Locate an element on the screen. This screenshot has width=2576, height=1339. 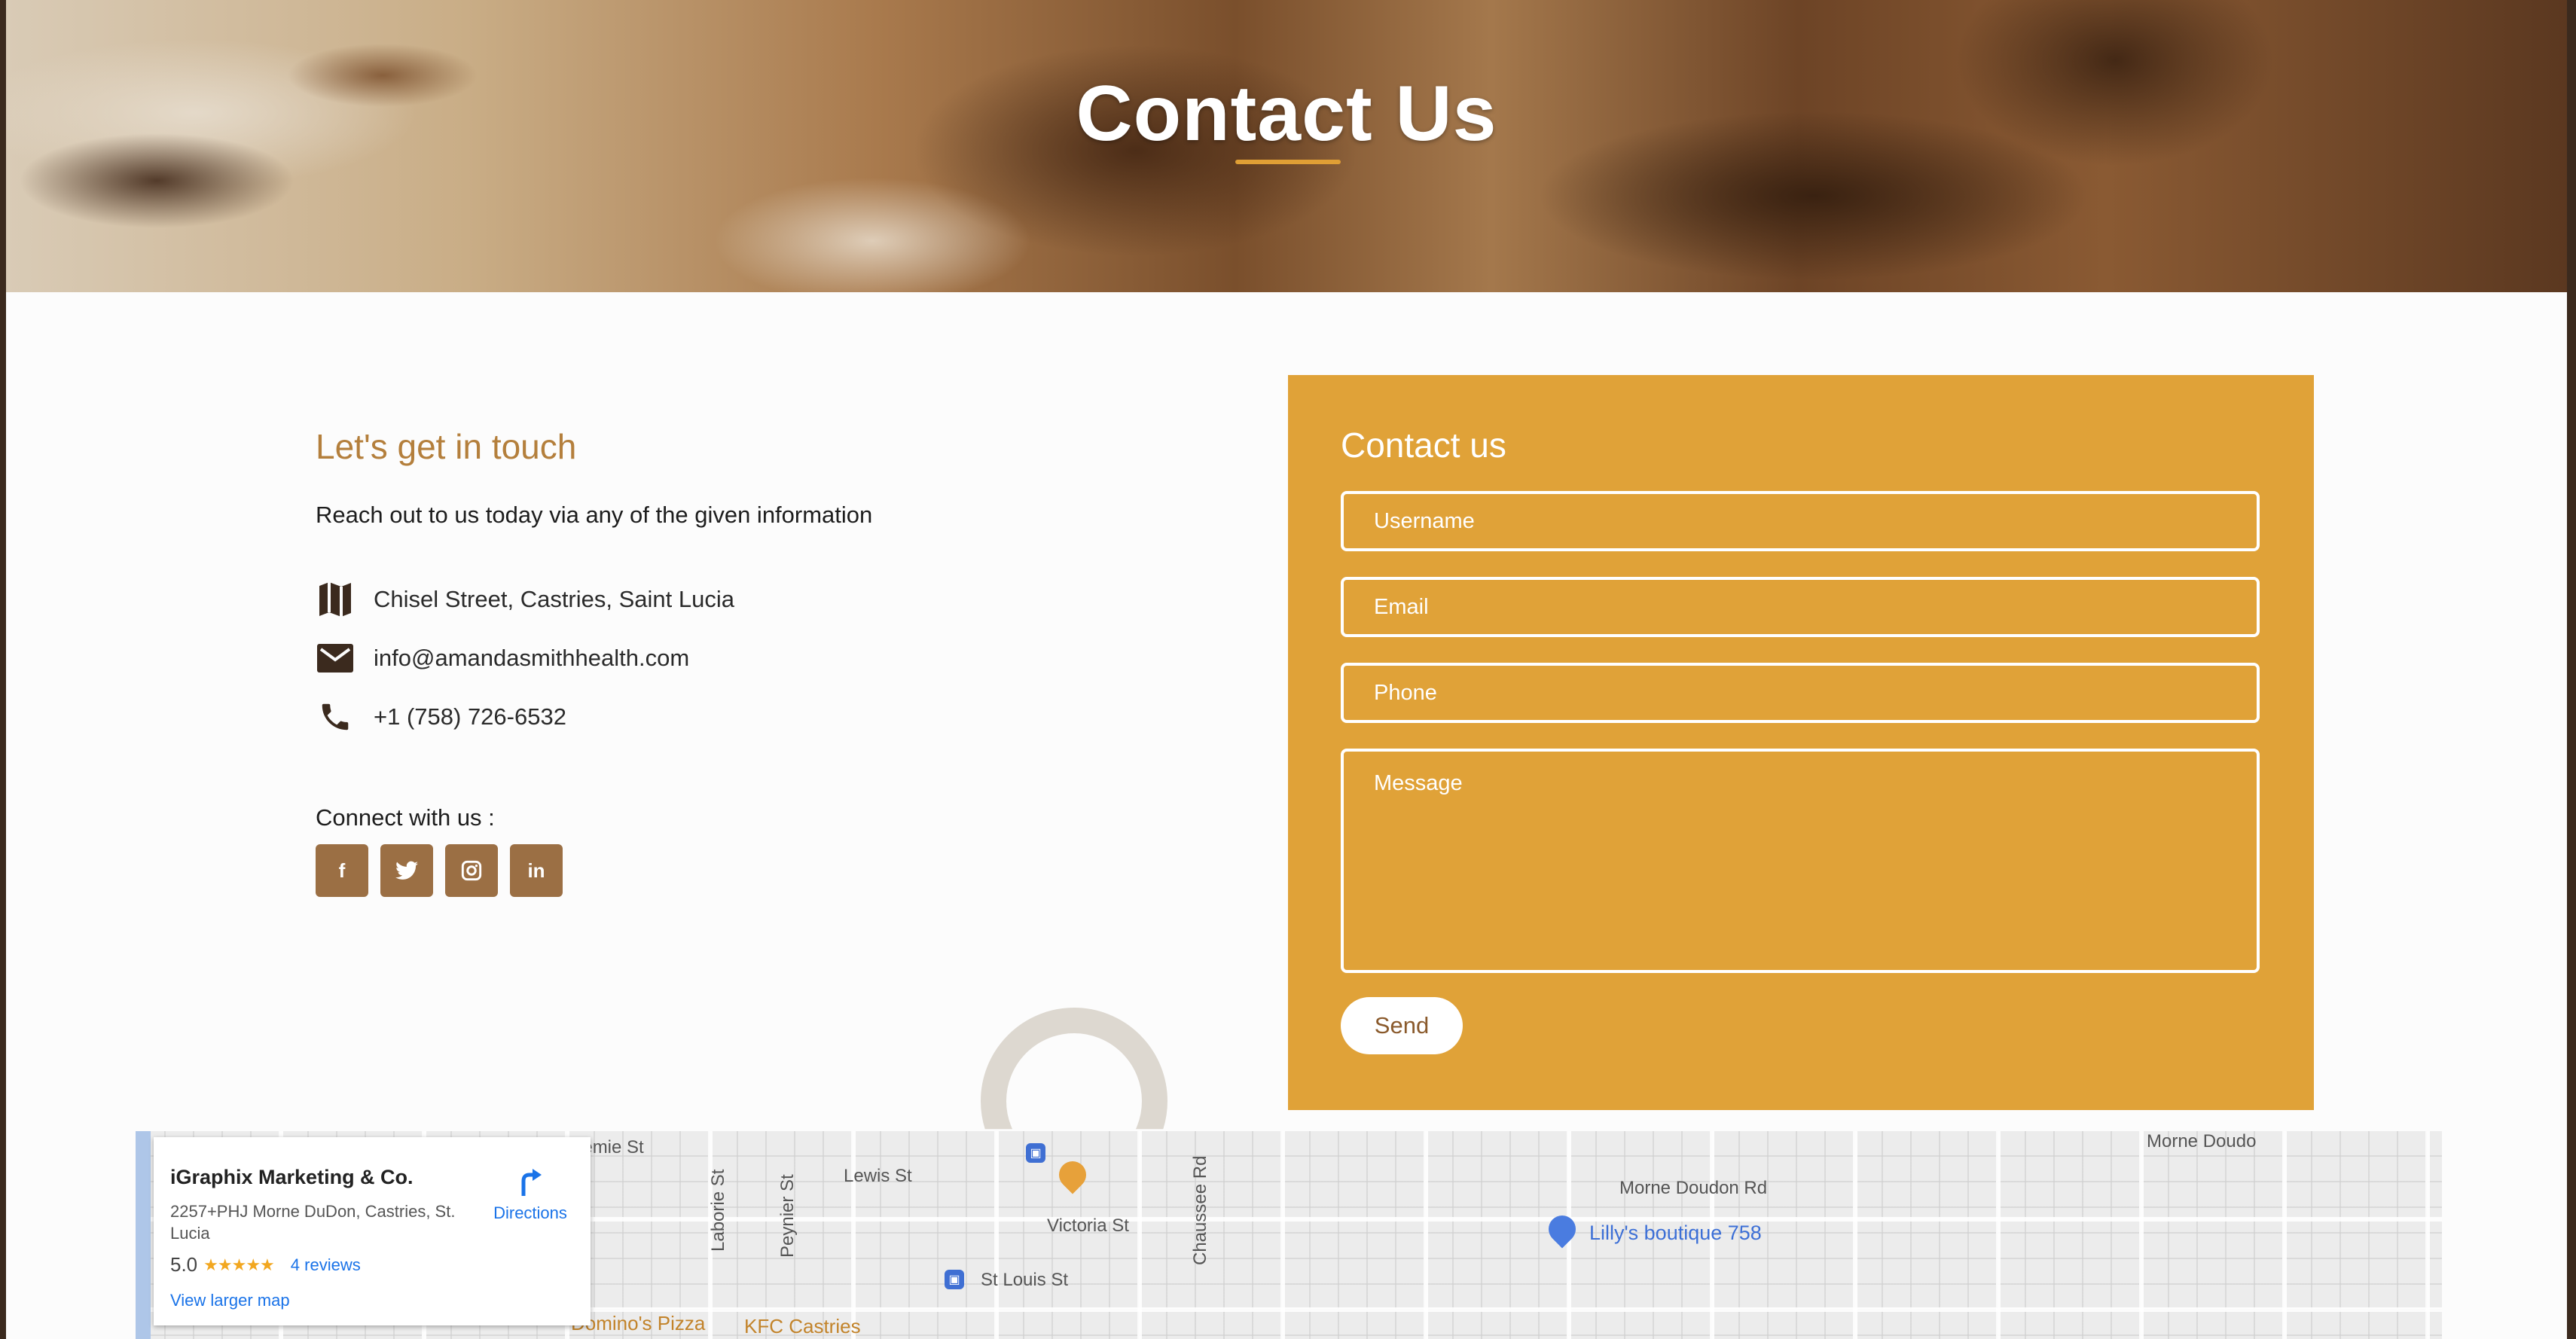
place-rating: 5.0 ★★★★★ 4 reviews is located at coordinates (266, 1264).